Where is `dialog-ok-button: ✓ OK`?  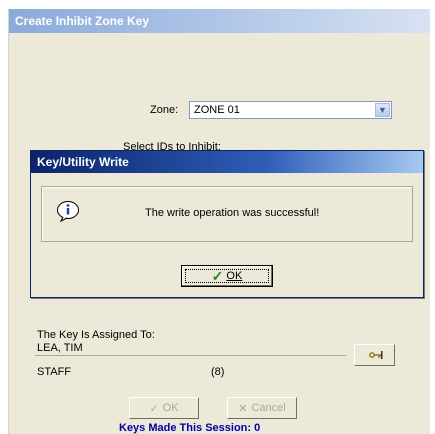 dialog-ok-button: ✓ OK is located at coordinates (227, 276).